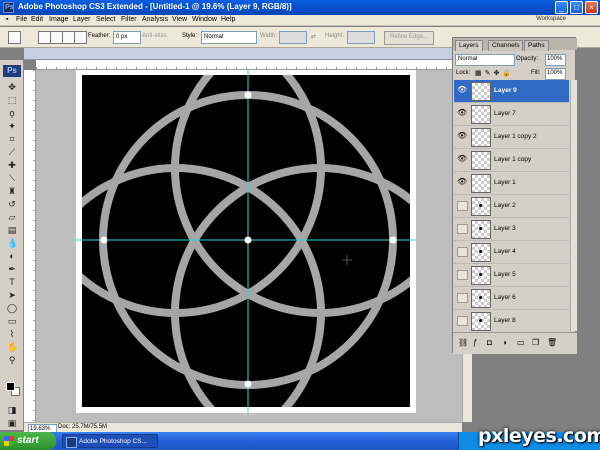 The height and width of the screenshot is (450, 600). I want to click on layers-scrollbar, so click(573, 205).